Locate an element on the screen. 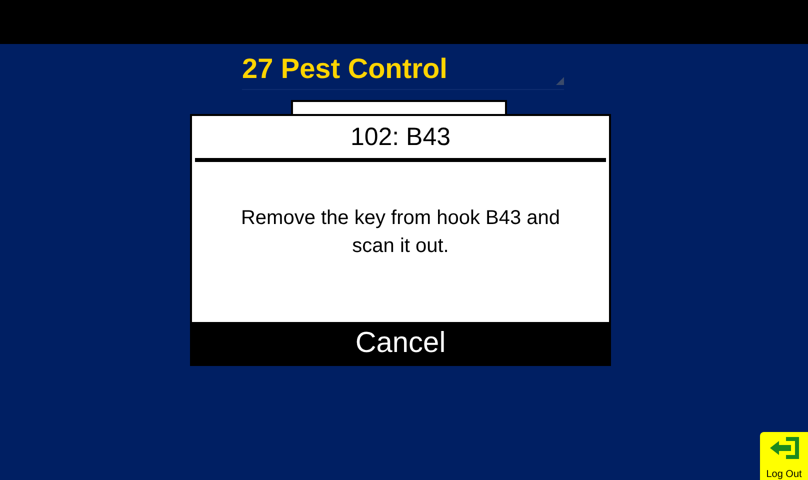  dropdown-triangle-icon is located at coordinates (560, 81).